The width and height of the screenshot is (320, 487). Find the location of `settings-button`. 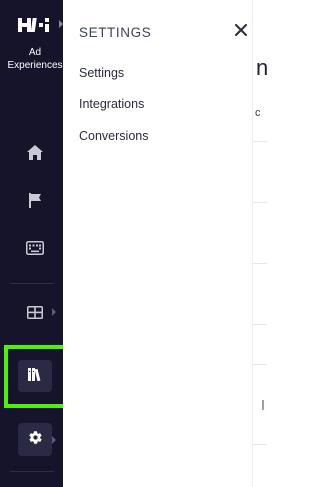

settings-button is located at coordinates (35, 439).